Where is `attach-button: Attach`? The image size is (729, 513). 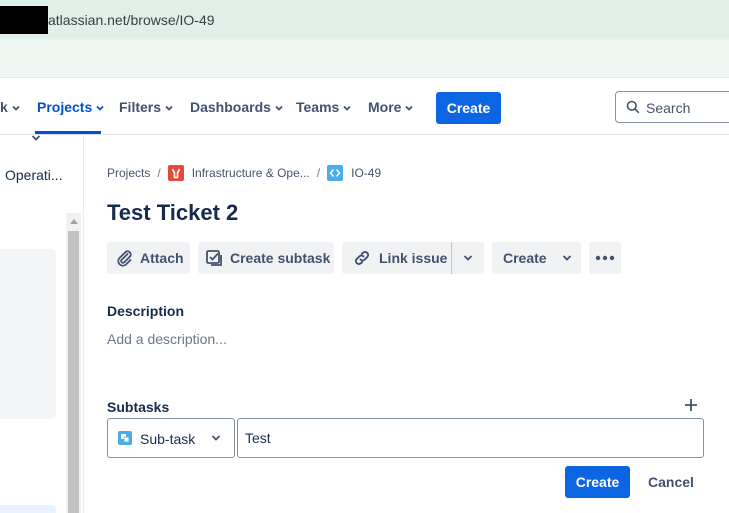
attach-button: Attach is located at coordinates (148, 258).